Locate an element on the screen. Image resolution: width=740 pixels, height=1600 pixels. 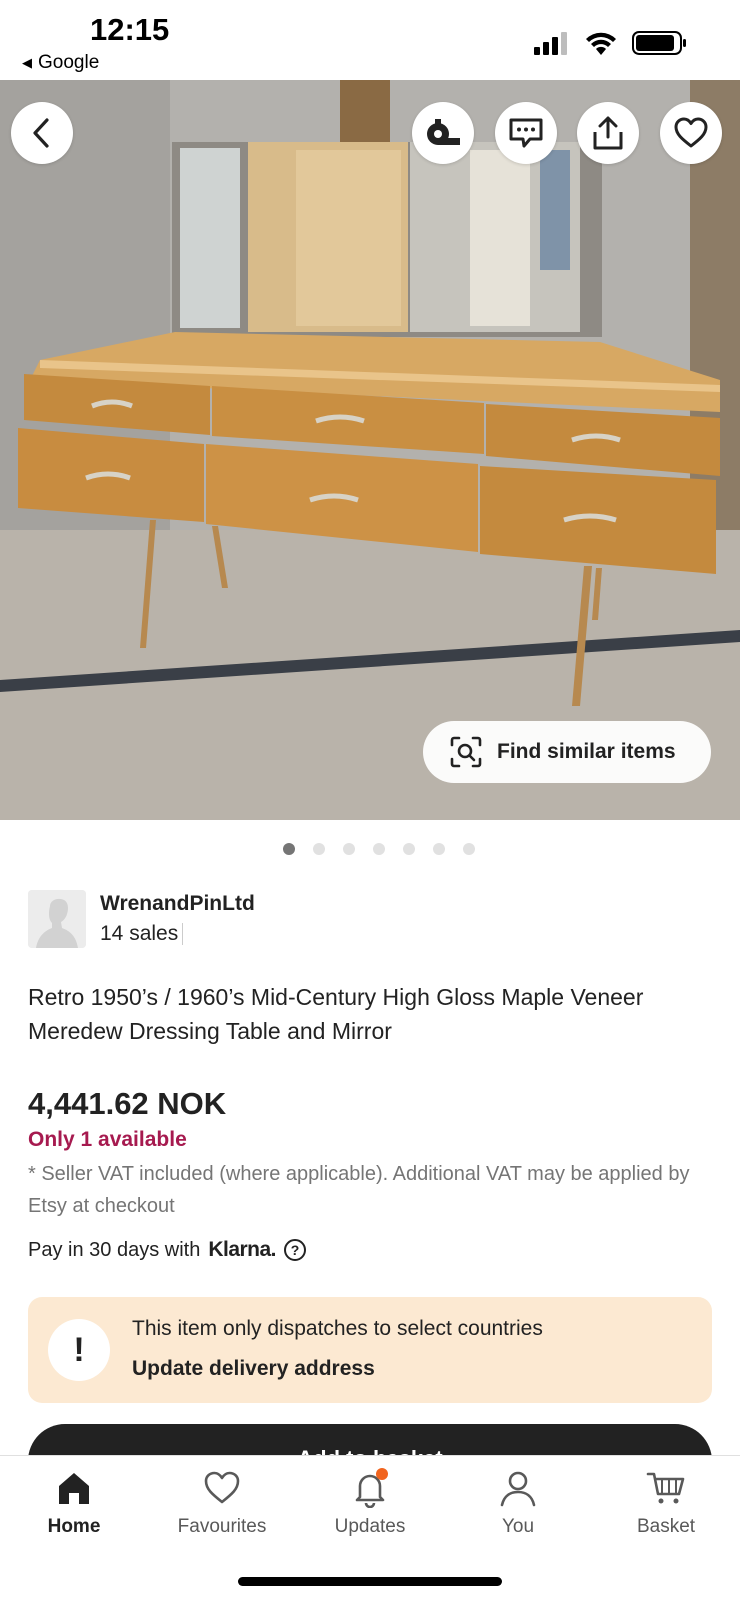
tab-favourites-label: Favourites is located at coordinates (222, 1526).